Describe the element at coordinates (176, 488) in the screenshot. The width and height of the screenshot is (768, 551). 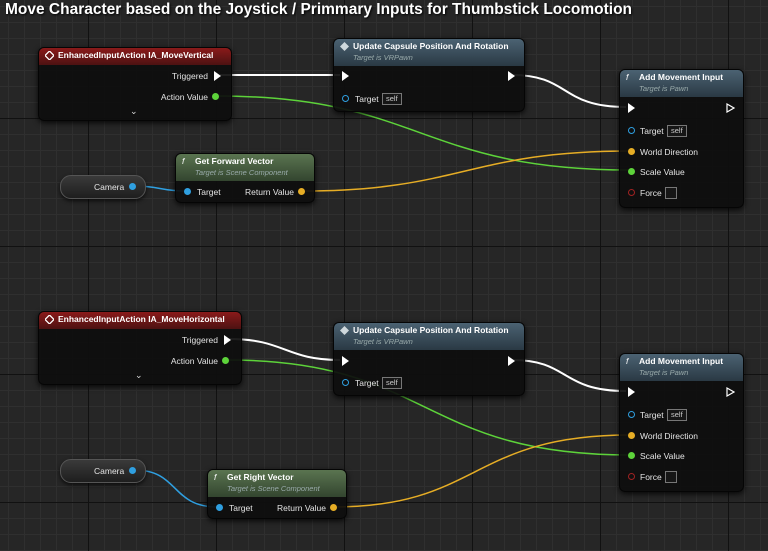
I see `object-wire` at that location.